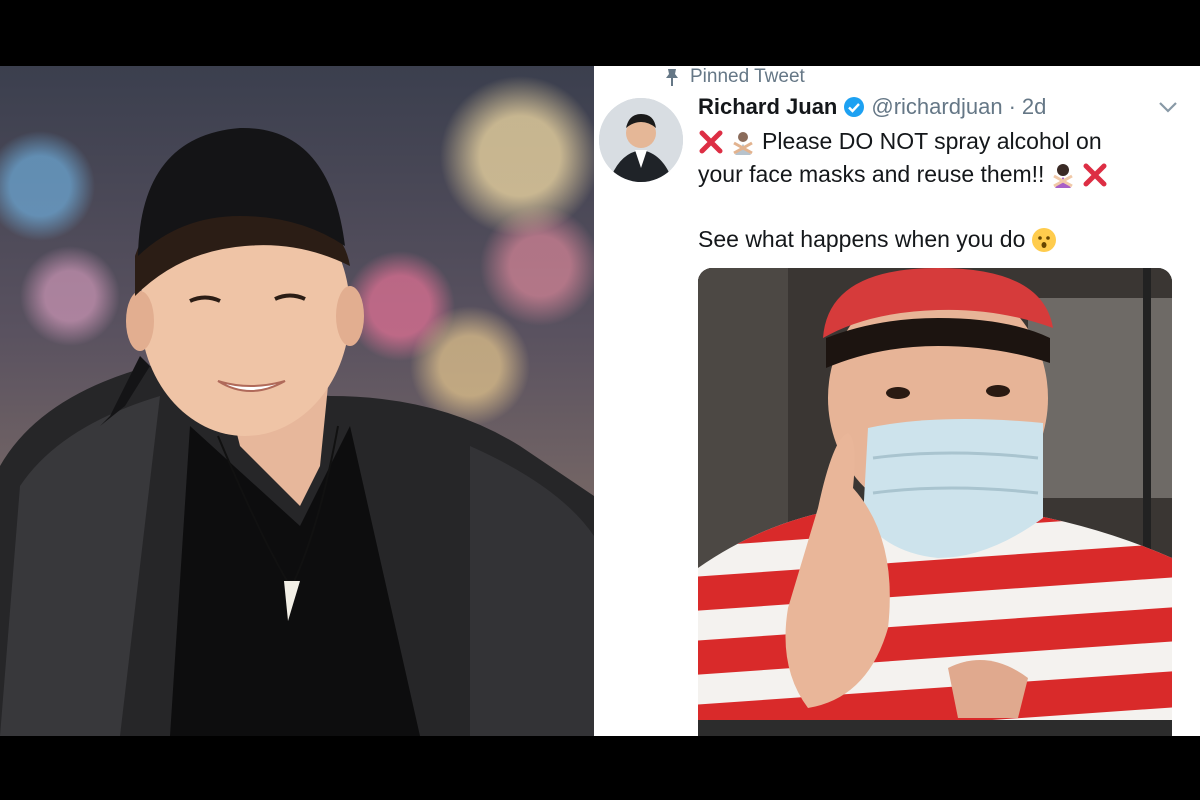  What do you see at coordinates (1168, 107) in the screenshot?
I see `chevron-down-icon` at bounding box center [1168, 107].